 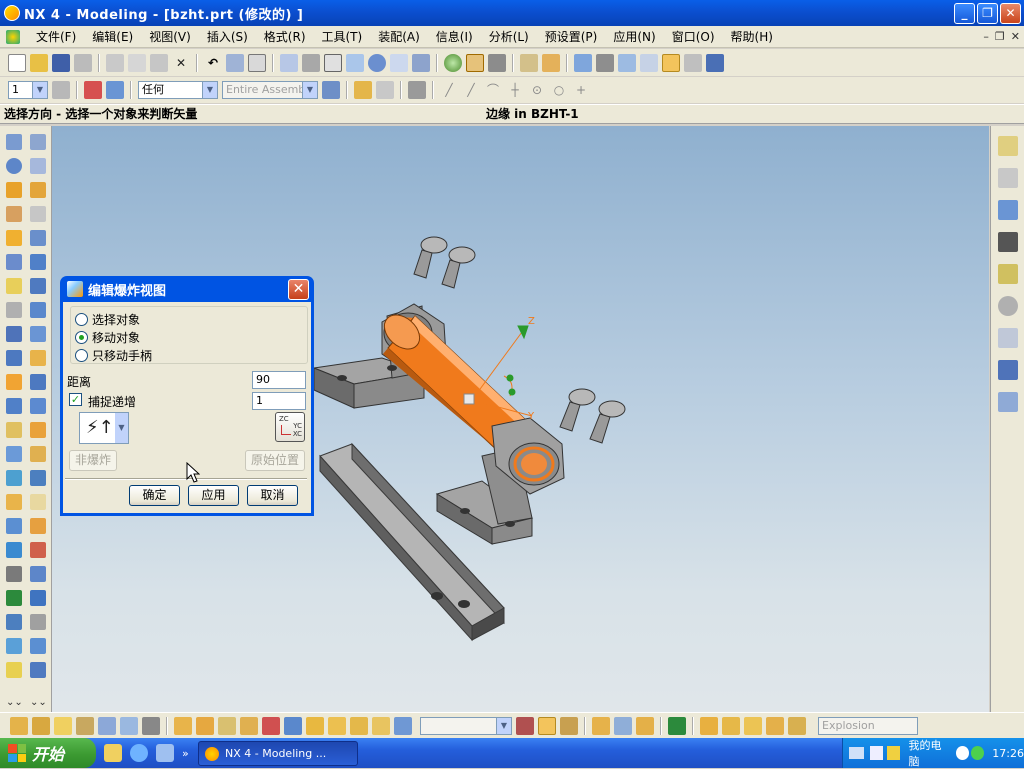 I want to click on bottom-tool-18-icon, so click(x=403, y=725).